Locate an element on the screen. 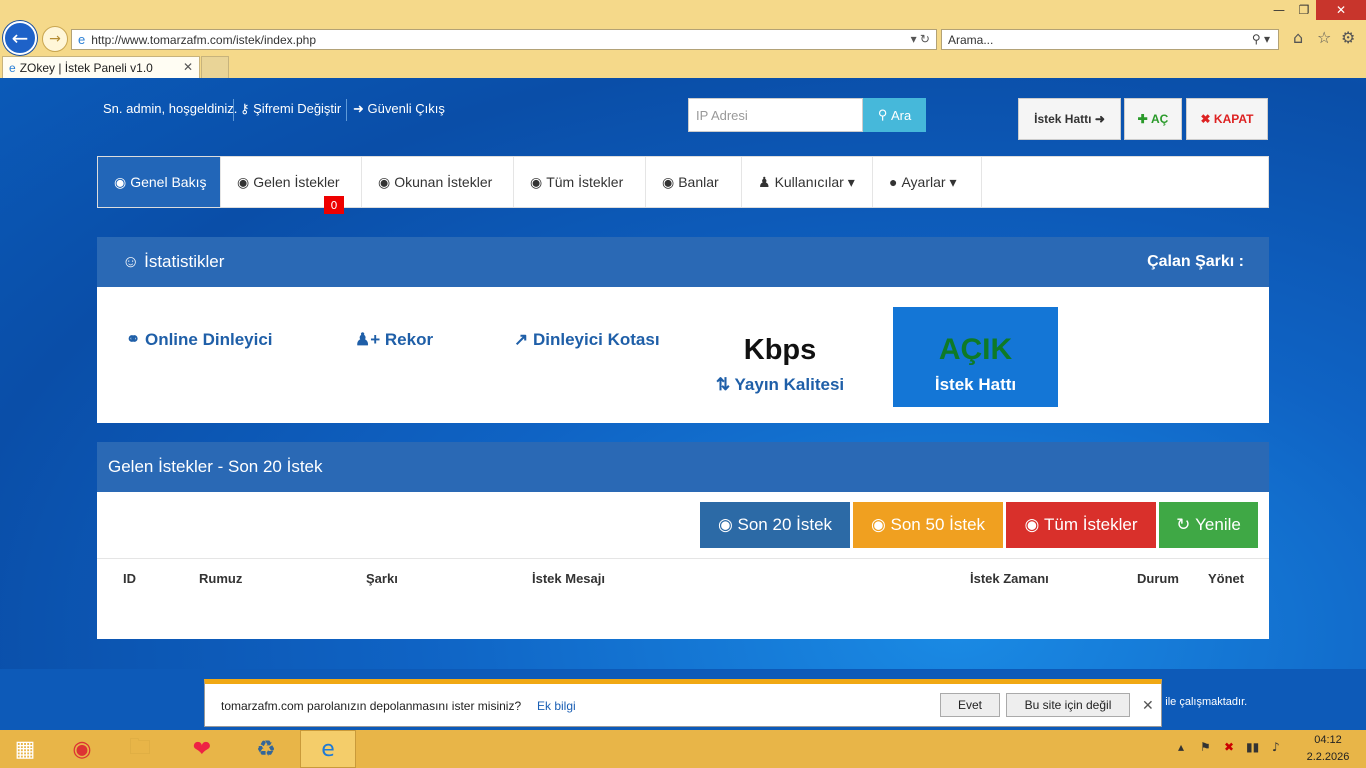 This screenshot has height=768, width=1366. ie-page-icon: e is located at coordinates (82, 39).